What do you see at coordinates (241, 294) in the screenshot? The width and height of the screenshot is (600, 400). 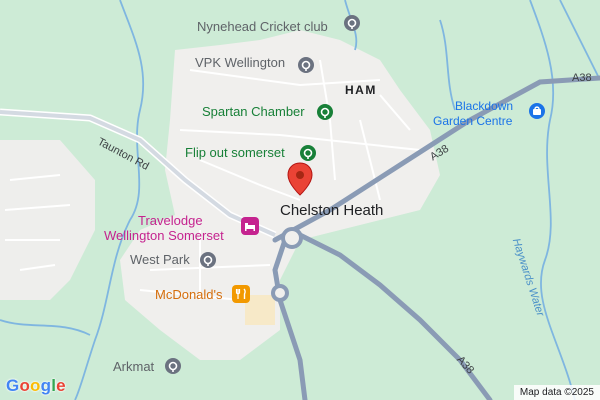 I see `fork-knife-icon` at bounding box center [241, 294].